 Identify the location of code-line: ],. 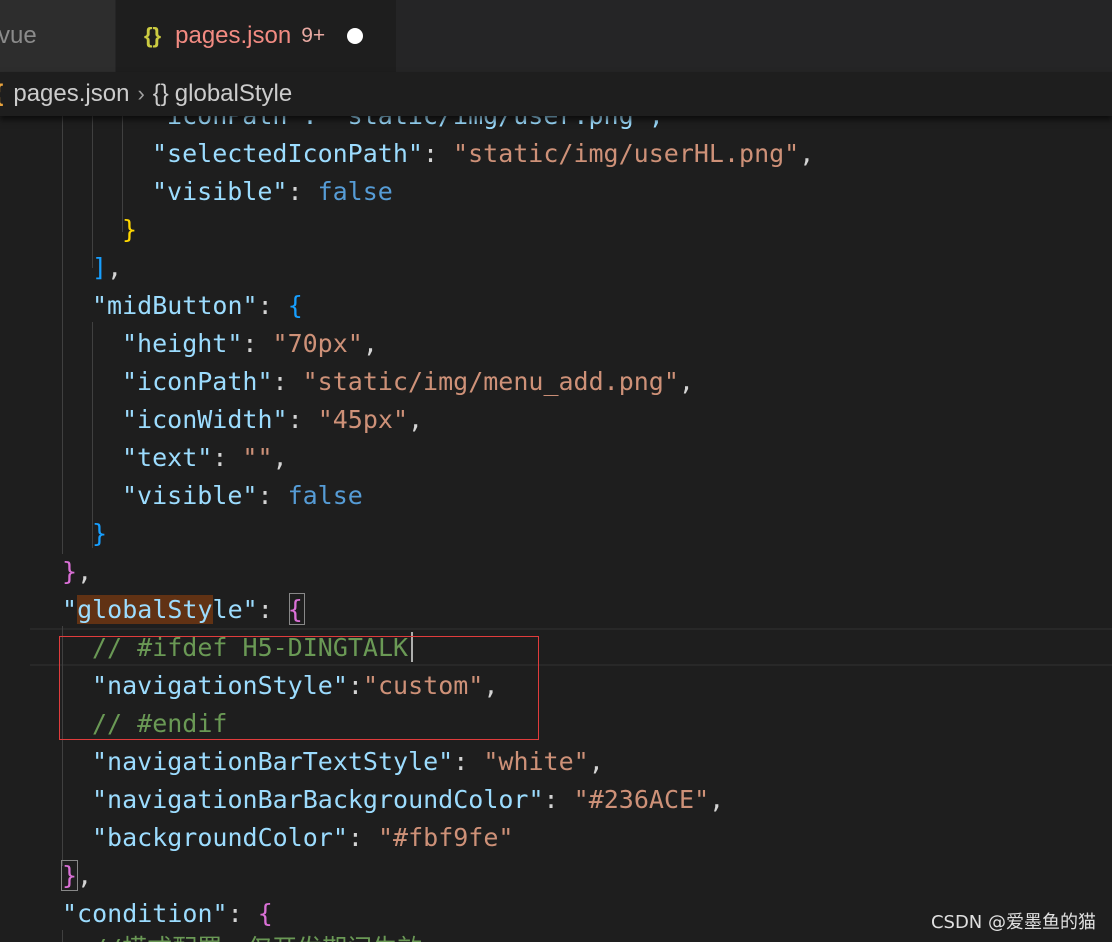
(107, 267).